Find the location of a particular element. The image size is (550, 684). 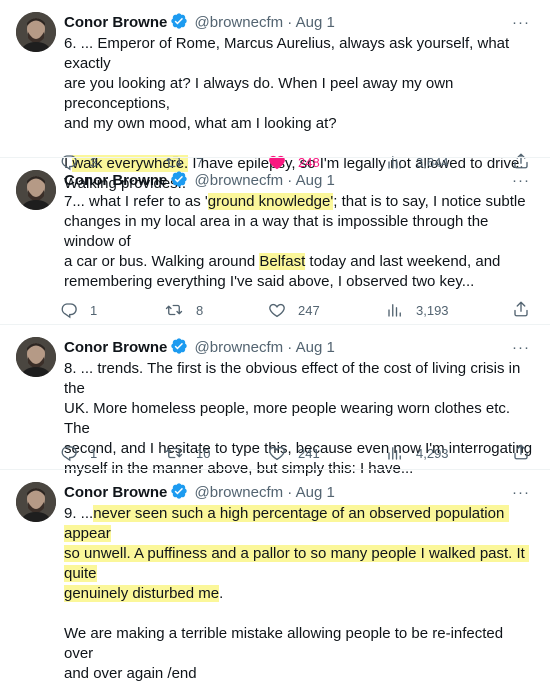

views-count: 3,193 is located at coordinates (432, 310).